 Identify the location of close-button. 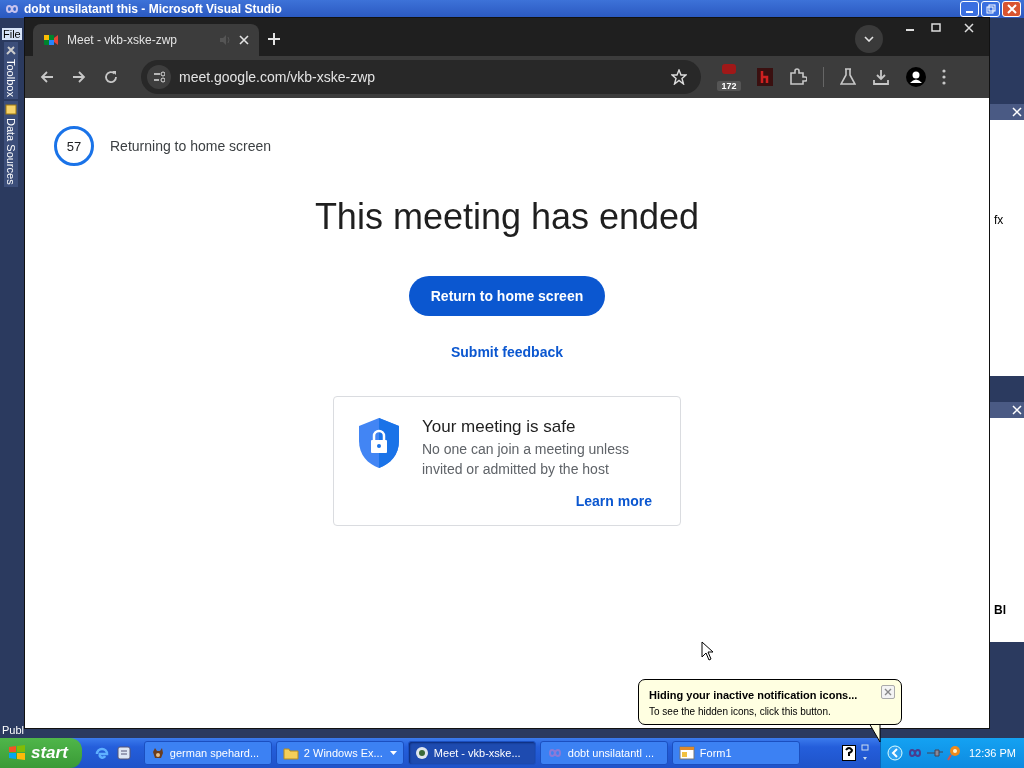
(888, 692).